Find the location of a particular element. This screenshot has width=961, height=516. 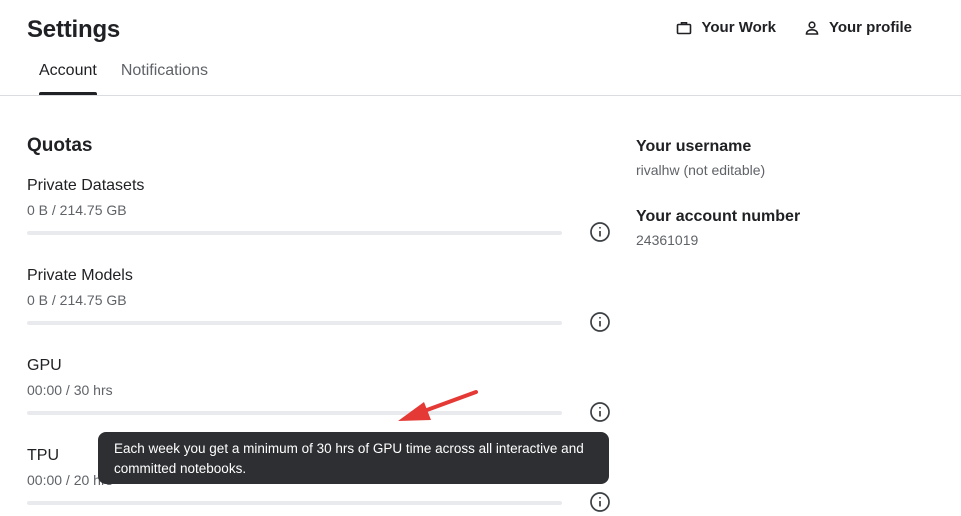

quota-private-models: Private Models 0 B / 214.75 GB is located at coordinates (322, 312).